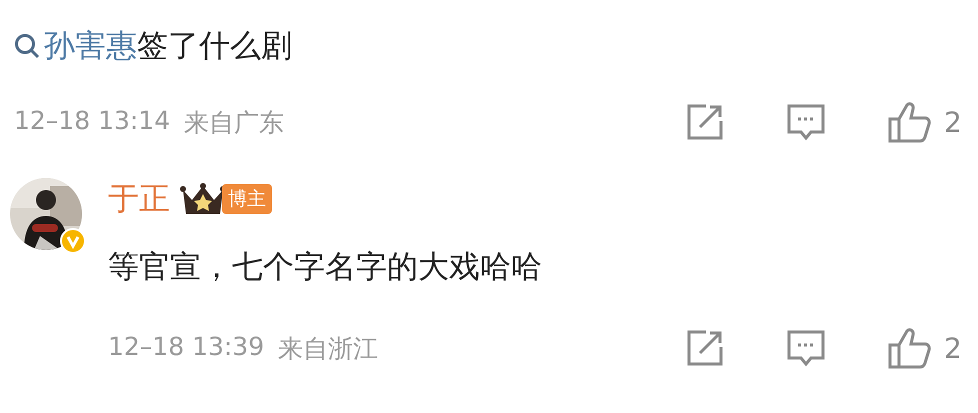 The height and width of the screenshot is (413, 978). I want to click on reply-text: 等官宣，七个字名字的大戏哈哈, so click(325, 267).